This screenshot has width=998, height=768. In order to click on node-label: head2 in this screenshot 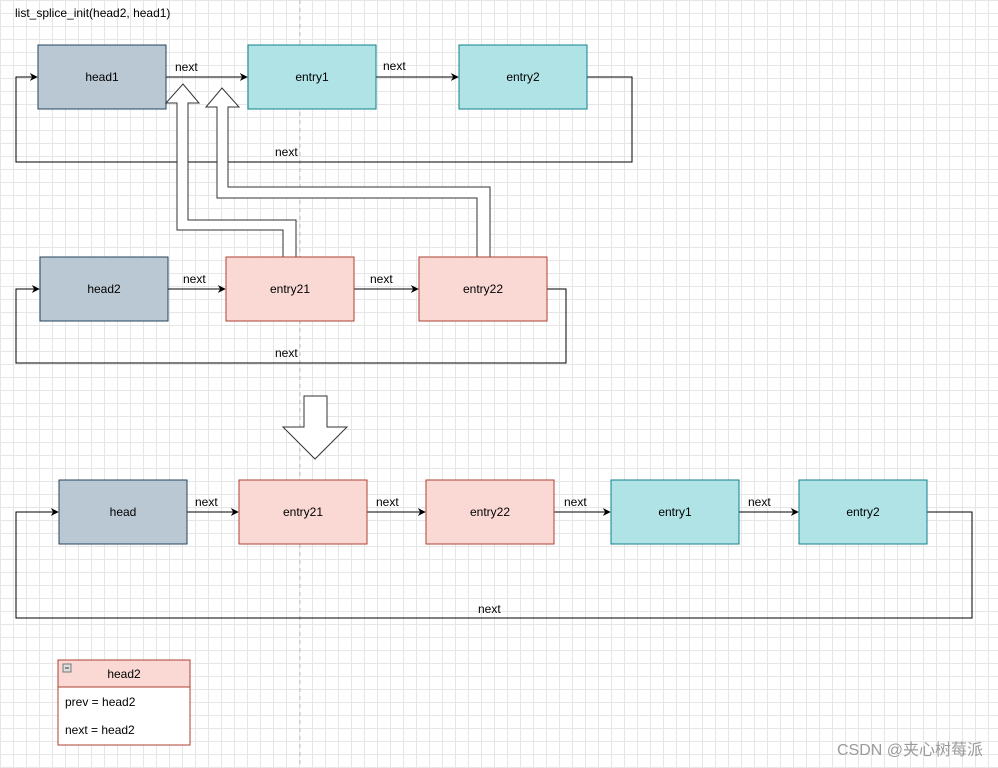, I will do `click(104, 289)`.